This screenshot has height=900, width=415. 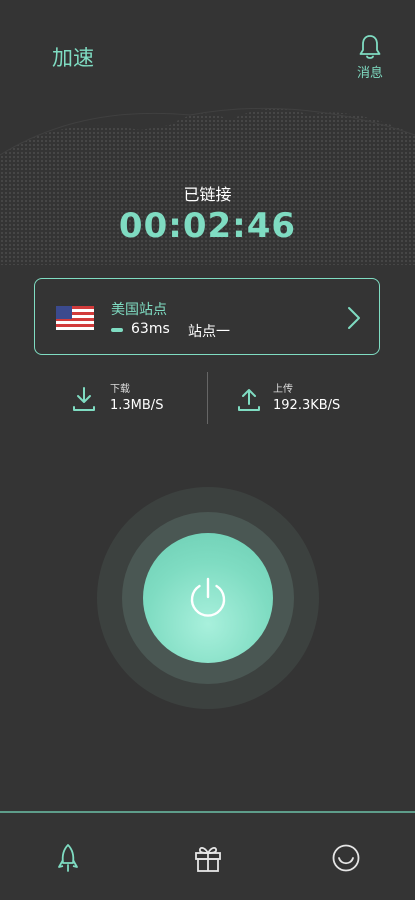 I want to click on notifications-button: 消息, so click(x=370, y=57).